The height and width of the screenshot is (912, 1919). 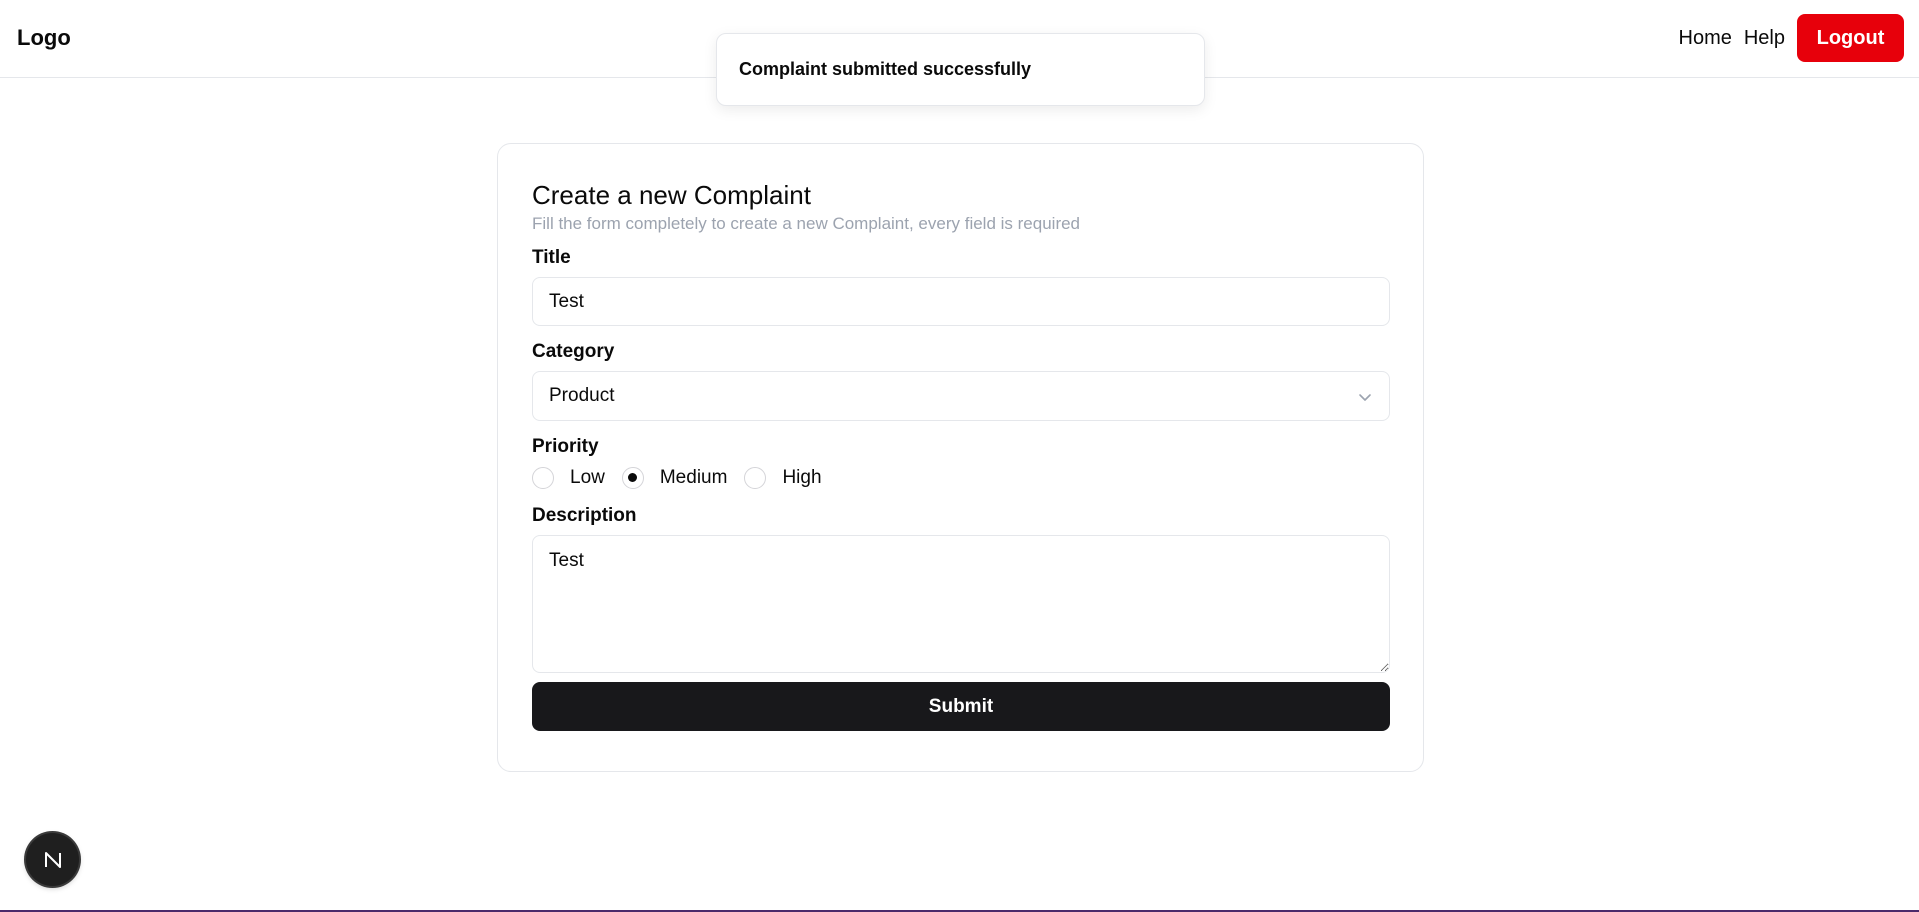 I want to click on submit-button: Submit, so click(x=961, y=707).